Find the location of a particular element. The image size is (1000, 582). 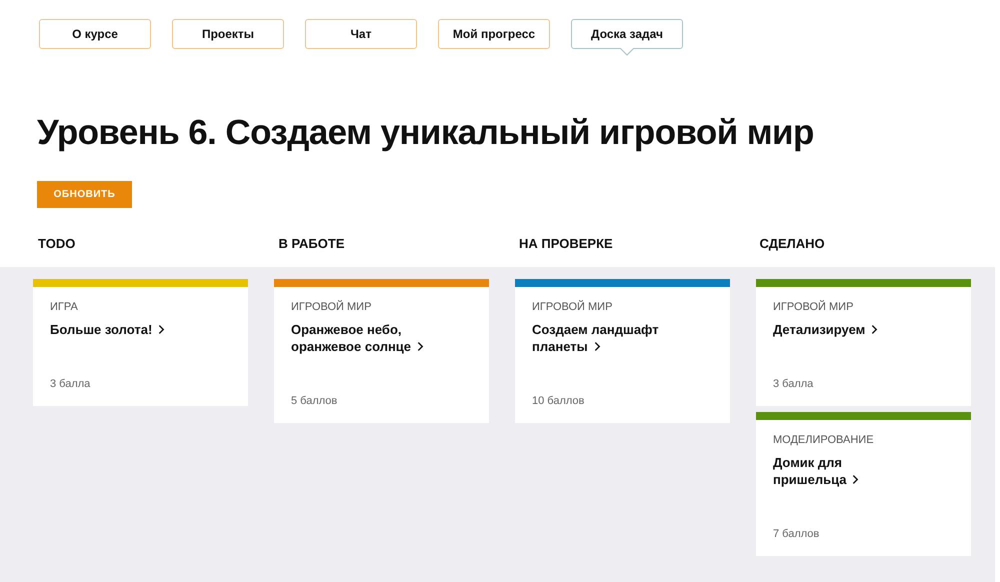

tab-pointer-icon is located at coordinates (627, 52).